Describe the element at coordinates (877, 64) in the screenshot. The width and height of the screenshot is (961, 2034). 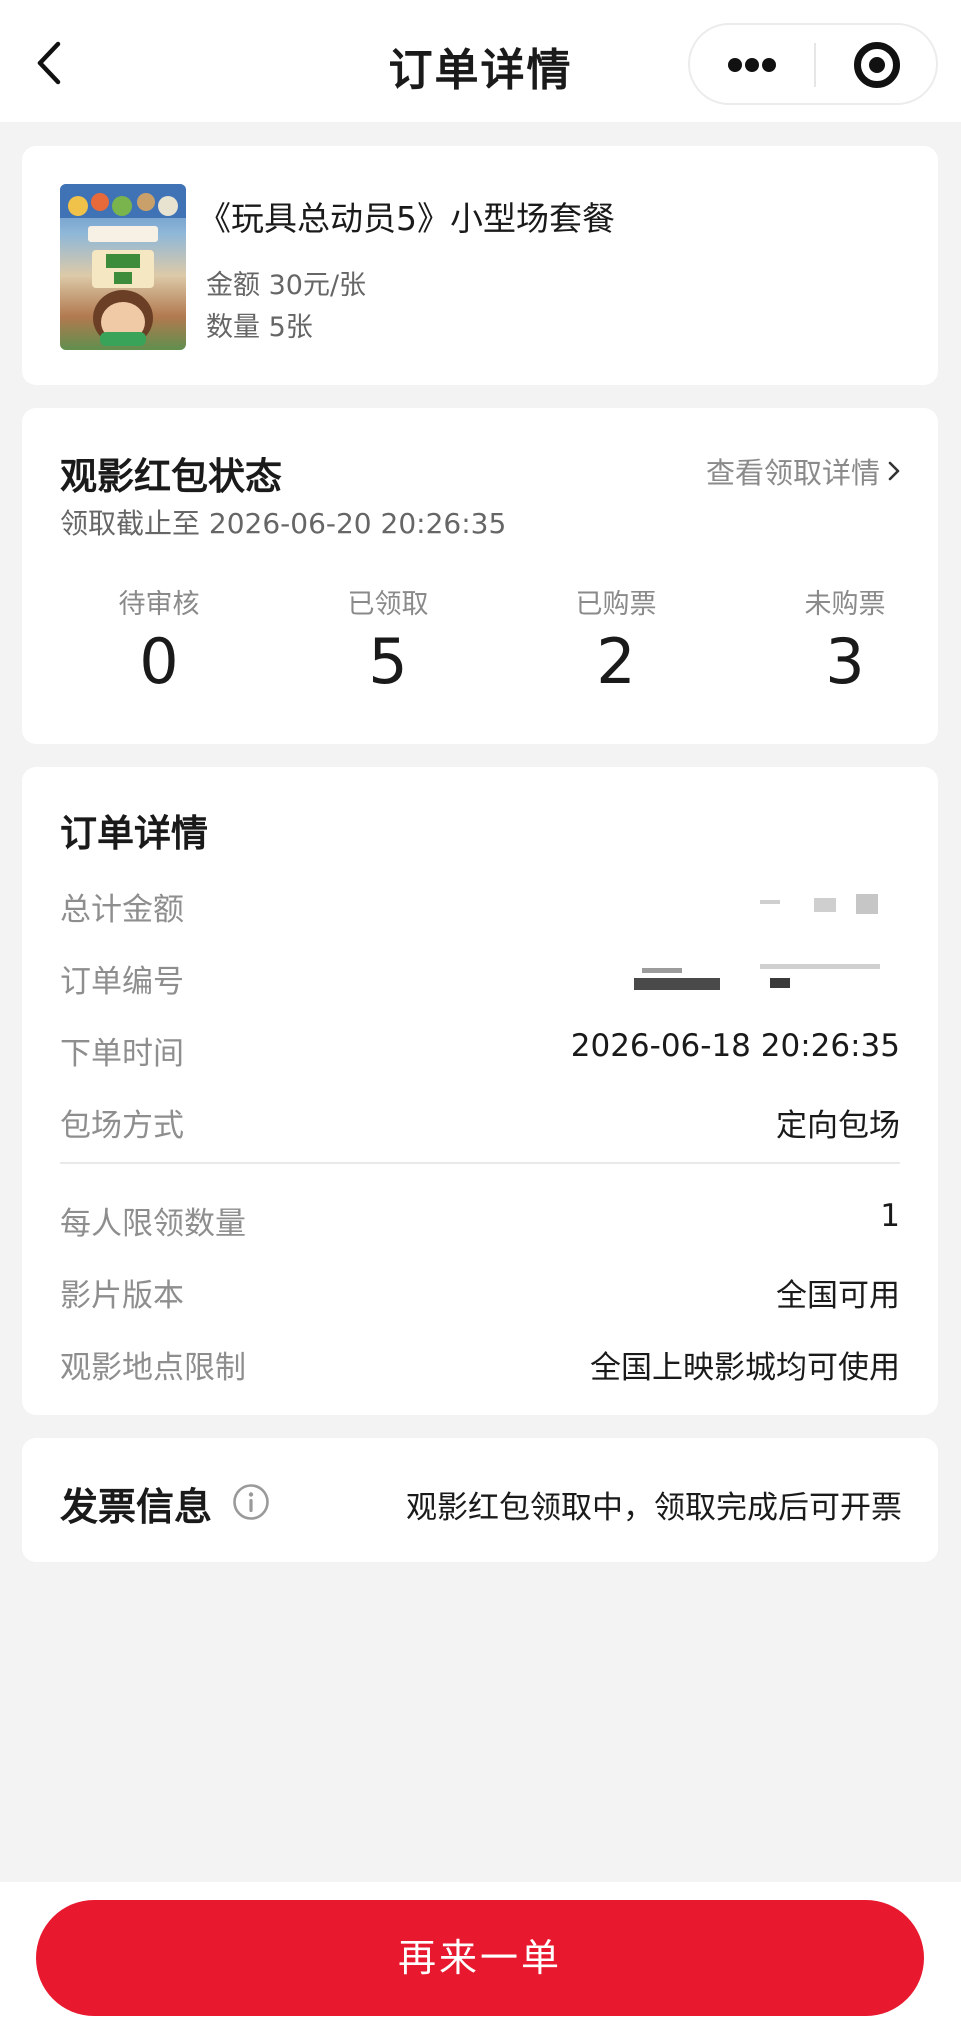
I see `close-mini-program-button` at that location.